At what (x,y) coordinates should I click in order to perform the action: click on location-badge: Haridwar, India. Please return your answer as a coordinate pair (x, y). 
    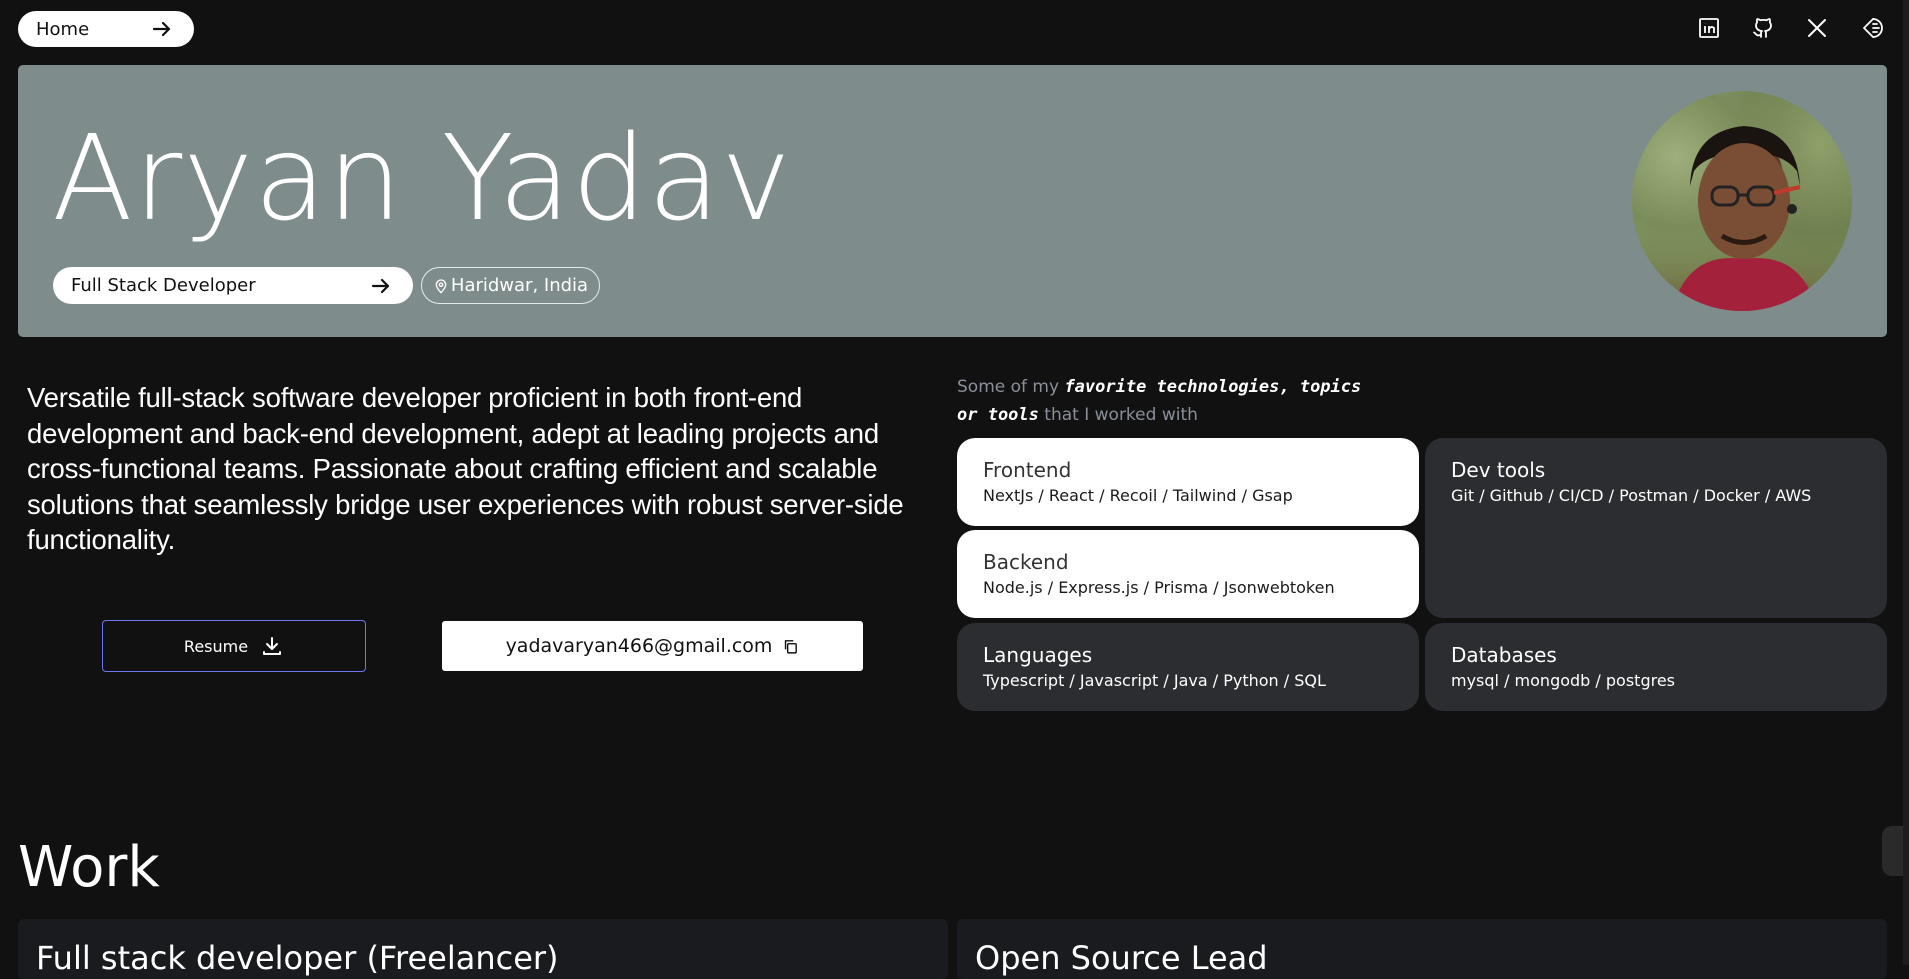
    Looking at the image, I should click on (510, 285).